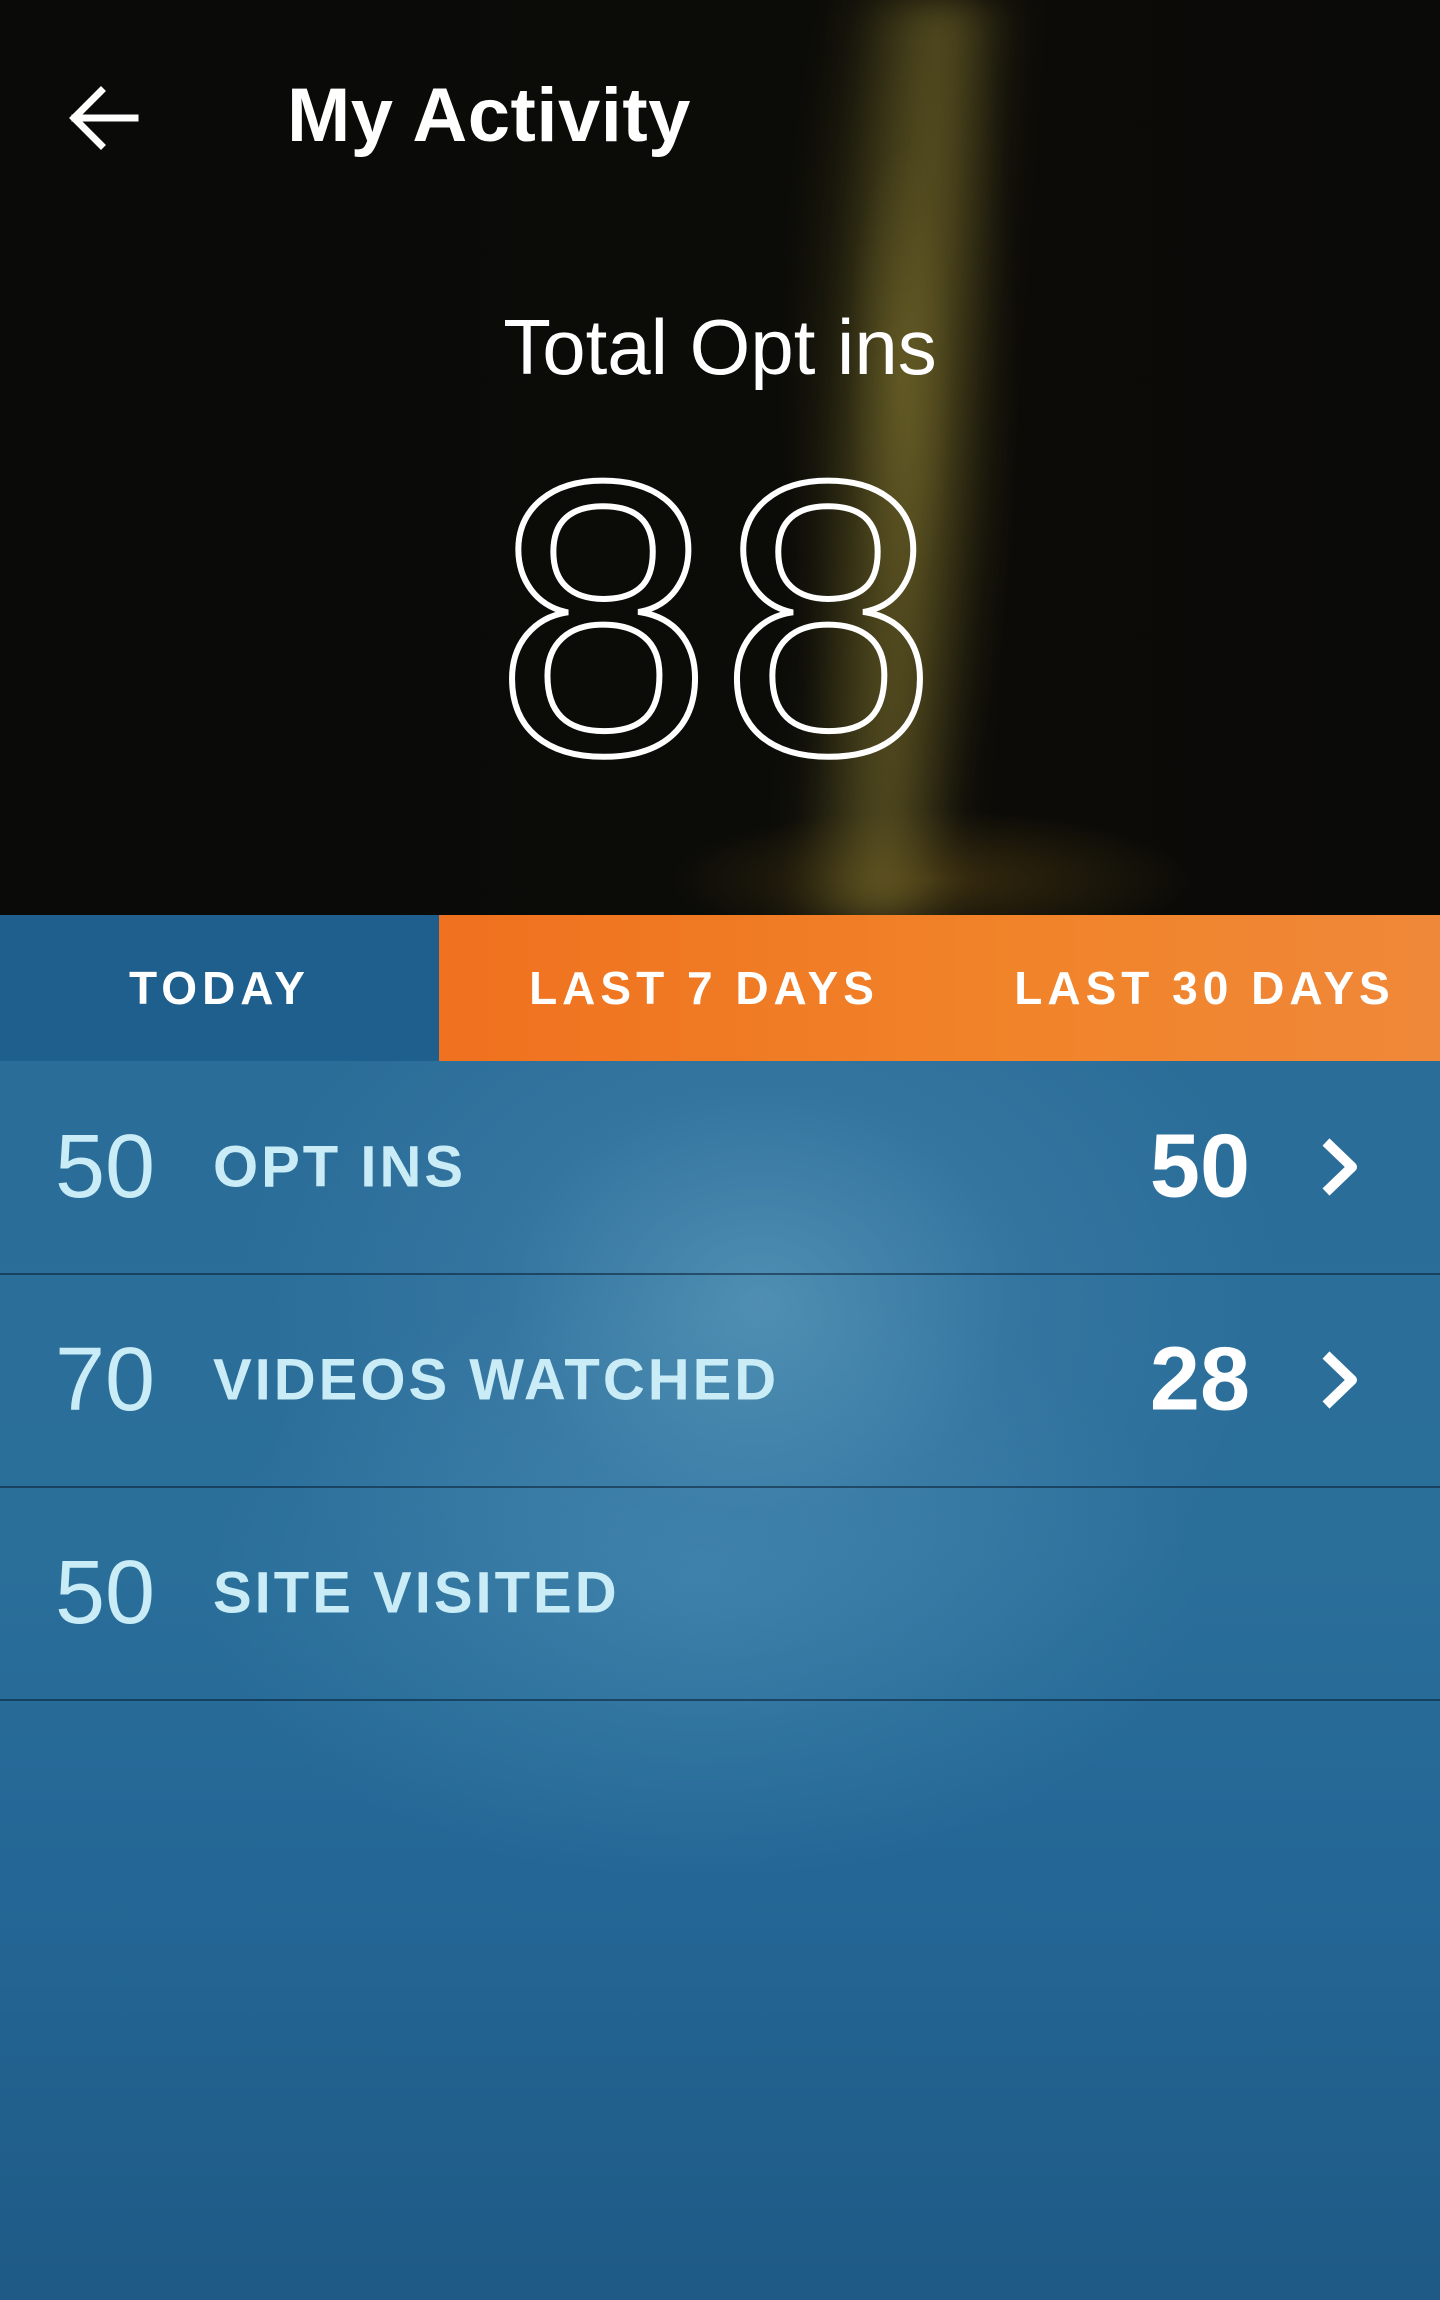 The width and height of the screenshot is (1440, 2300). I want to click on tab-today: TODAY, so click(219, 988).